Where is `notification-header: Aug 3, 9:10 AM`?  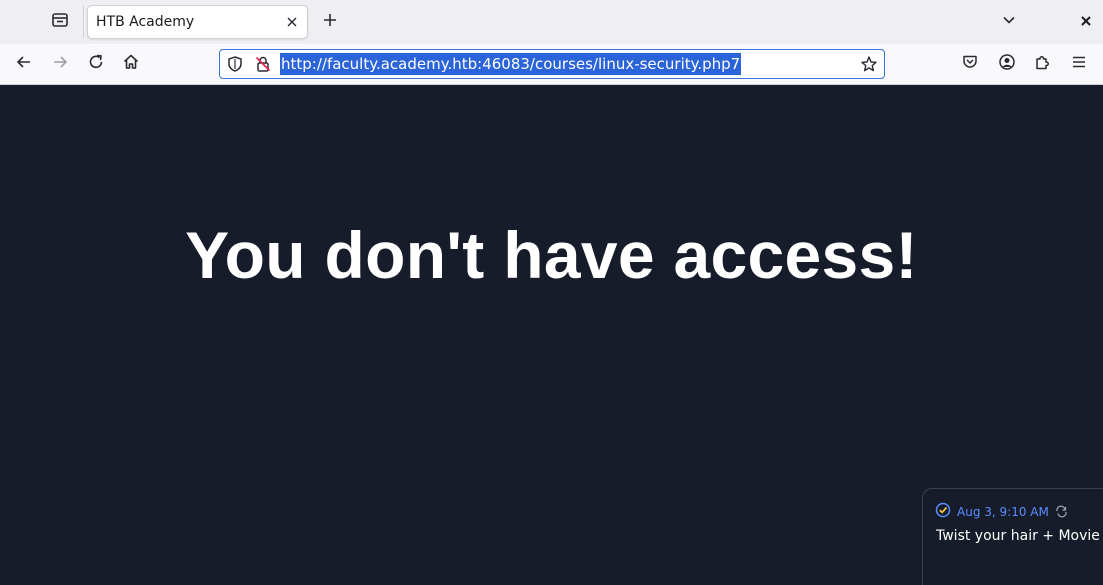 notification-header: Aug 3, 9:10 AM is located at coordinates (1001, 512).